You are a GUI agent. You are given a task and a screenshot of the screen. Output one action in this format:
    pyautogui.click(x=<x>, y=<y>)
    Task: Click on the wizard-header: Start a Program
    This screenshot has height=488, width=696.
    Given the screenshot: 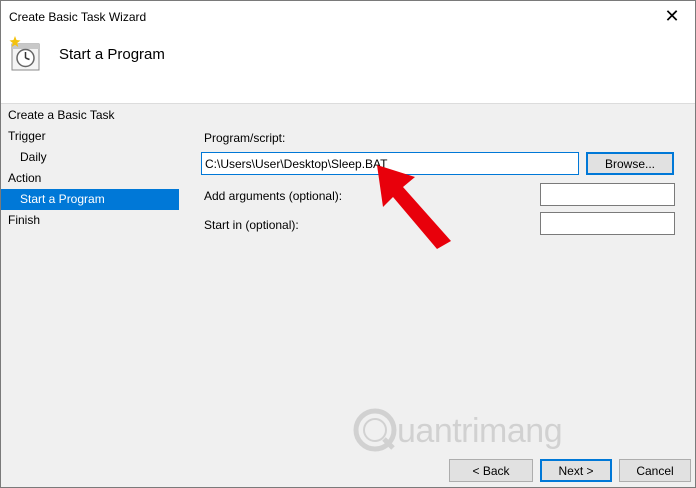 What is the action you would take?
    pyautogui.click(x=348, y=67)
    